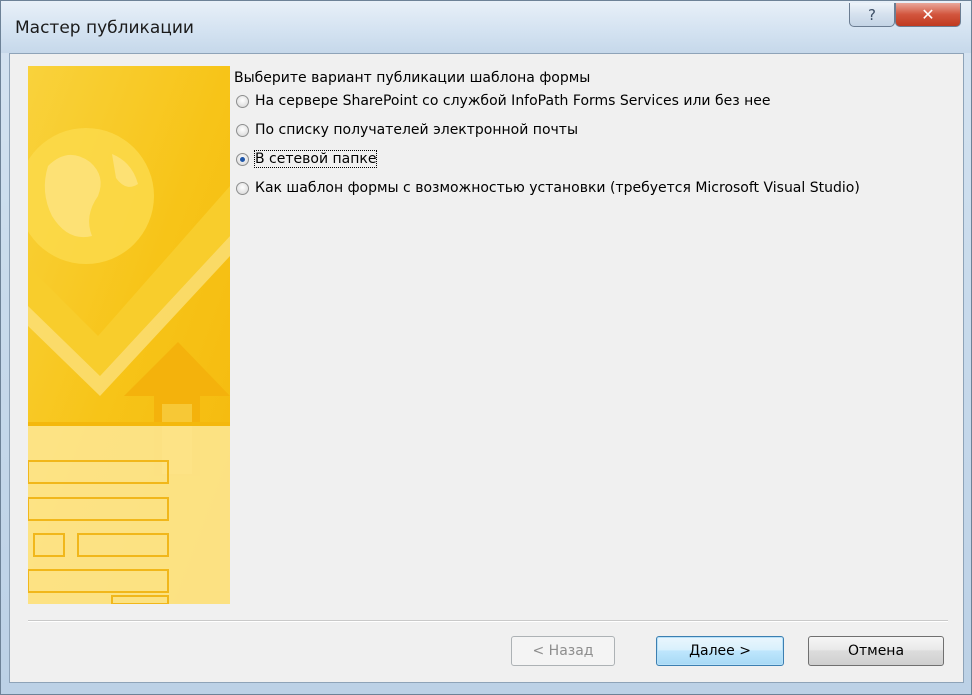 This screenshot has width=972, height=695. I want to click on back-button: < Назад, so click(563, 651).